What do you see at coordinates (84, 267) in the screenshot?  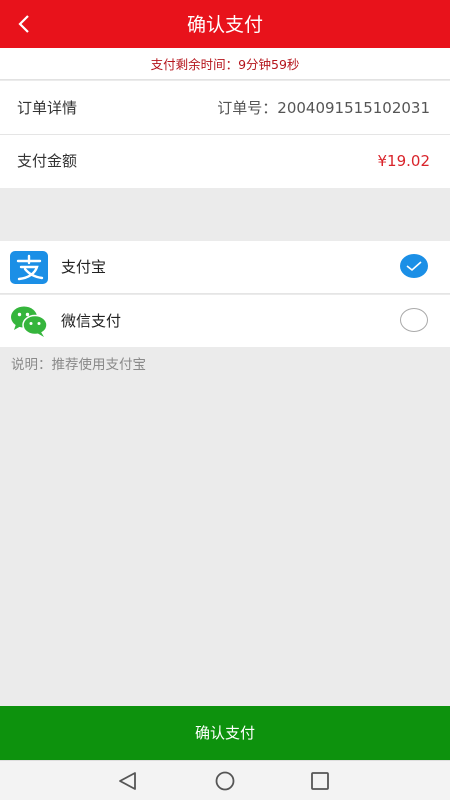 I see `alipay-label: 支付宝` at bounding box center [84, 267].